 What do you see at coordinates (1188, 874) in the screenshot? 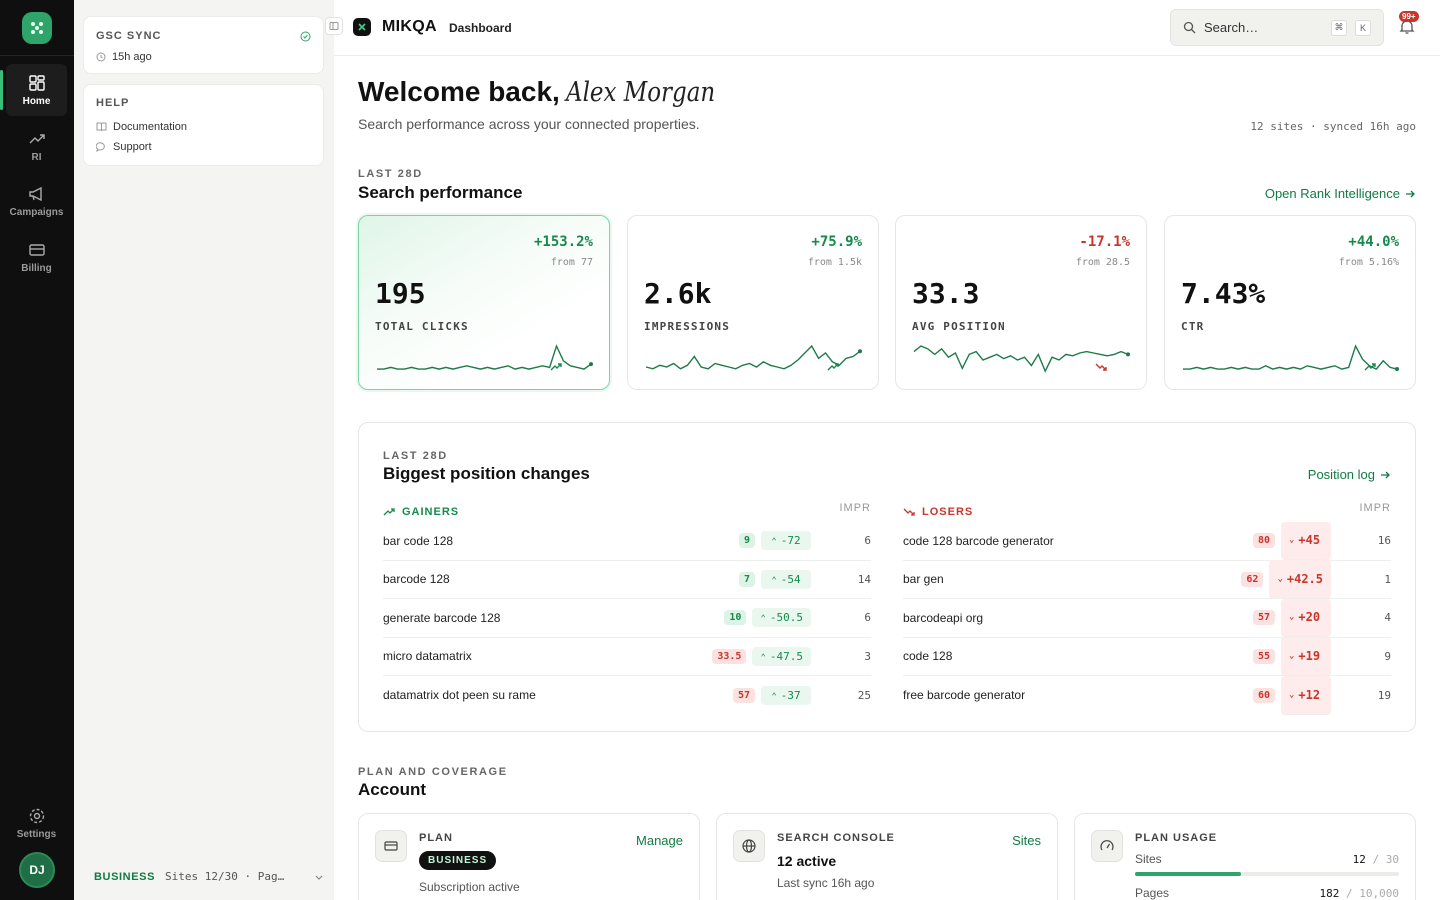
I see `usage-sites-bar-fill` at bounding box center [1188, 874].